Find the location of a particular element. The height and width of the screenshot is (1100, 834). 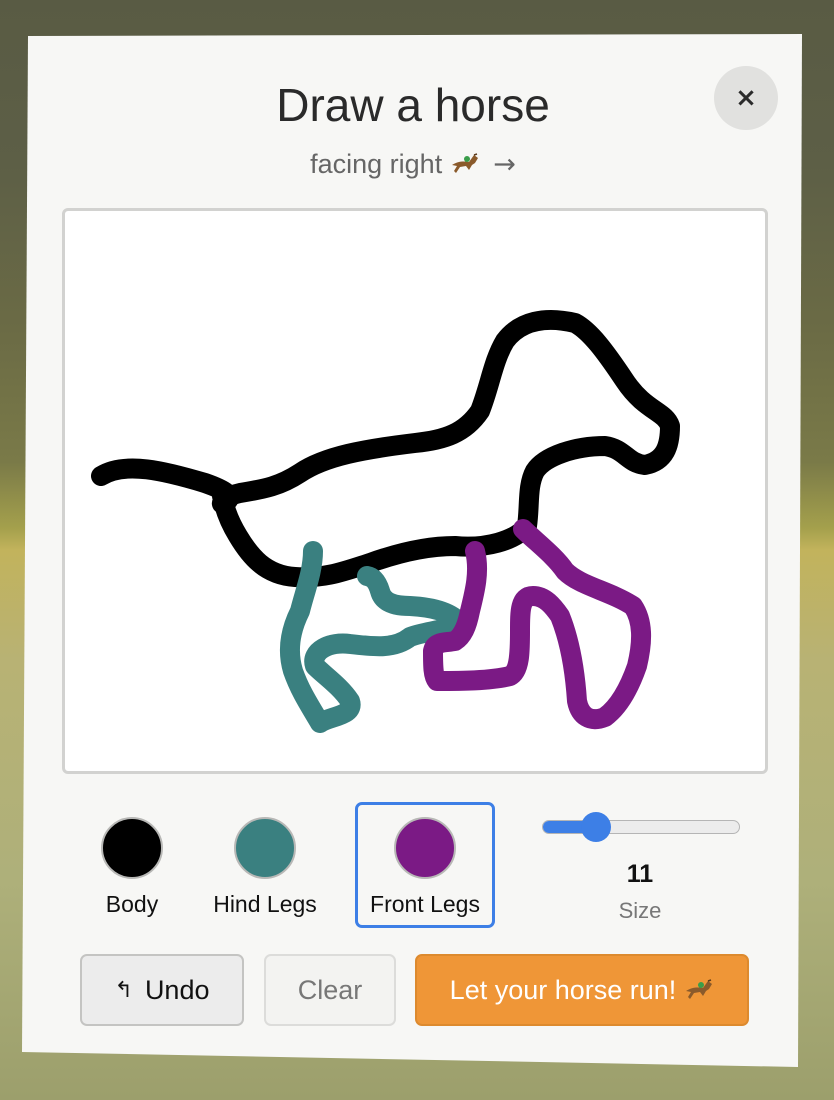

body-color-dot is located at coordinates (132, 848).